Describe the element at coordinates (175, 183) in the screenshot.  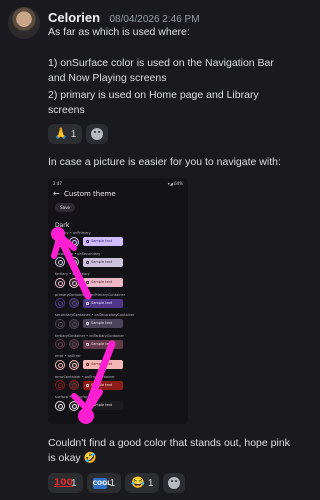
I see `status-icons: ▾◢ 64%` at that location.